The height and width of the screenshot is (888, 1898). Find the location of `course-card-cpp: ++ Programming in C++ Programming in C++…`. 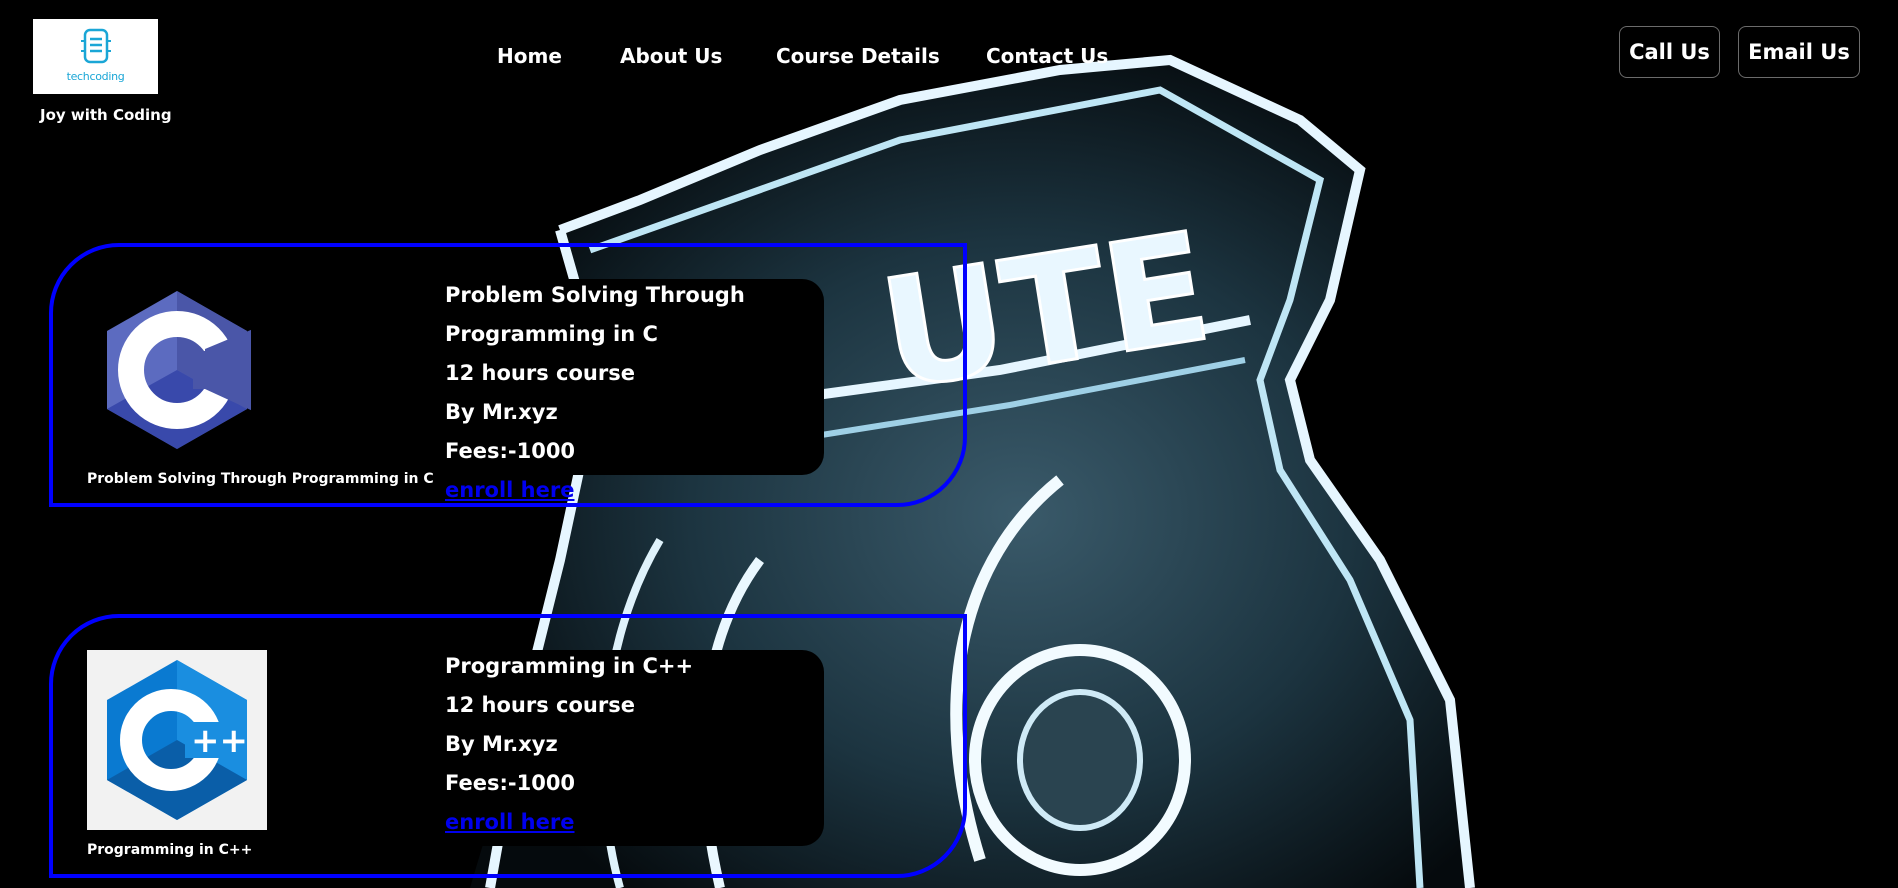

course-card-cpp: ++ Programming in C++ Programming in C++… is located at coordinates (508, 746).